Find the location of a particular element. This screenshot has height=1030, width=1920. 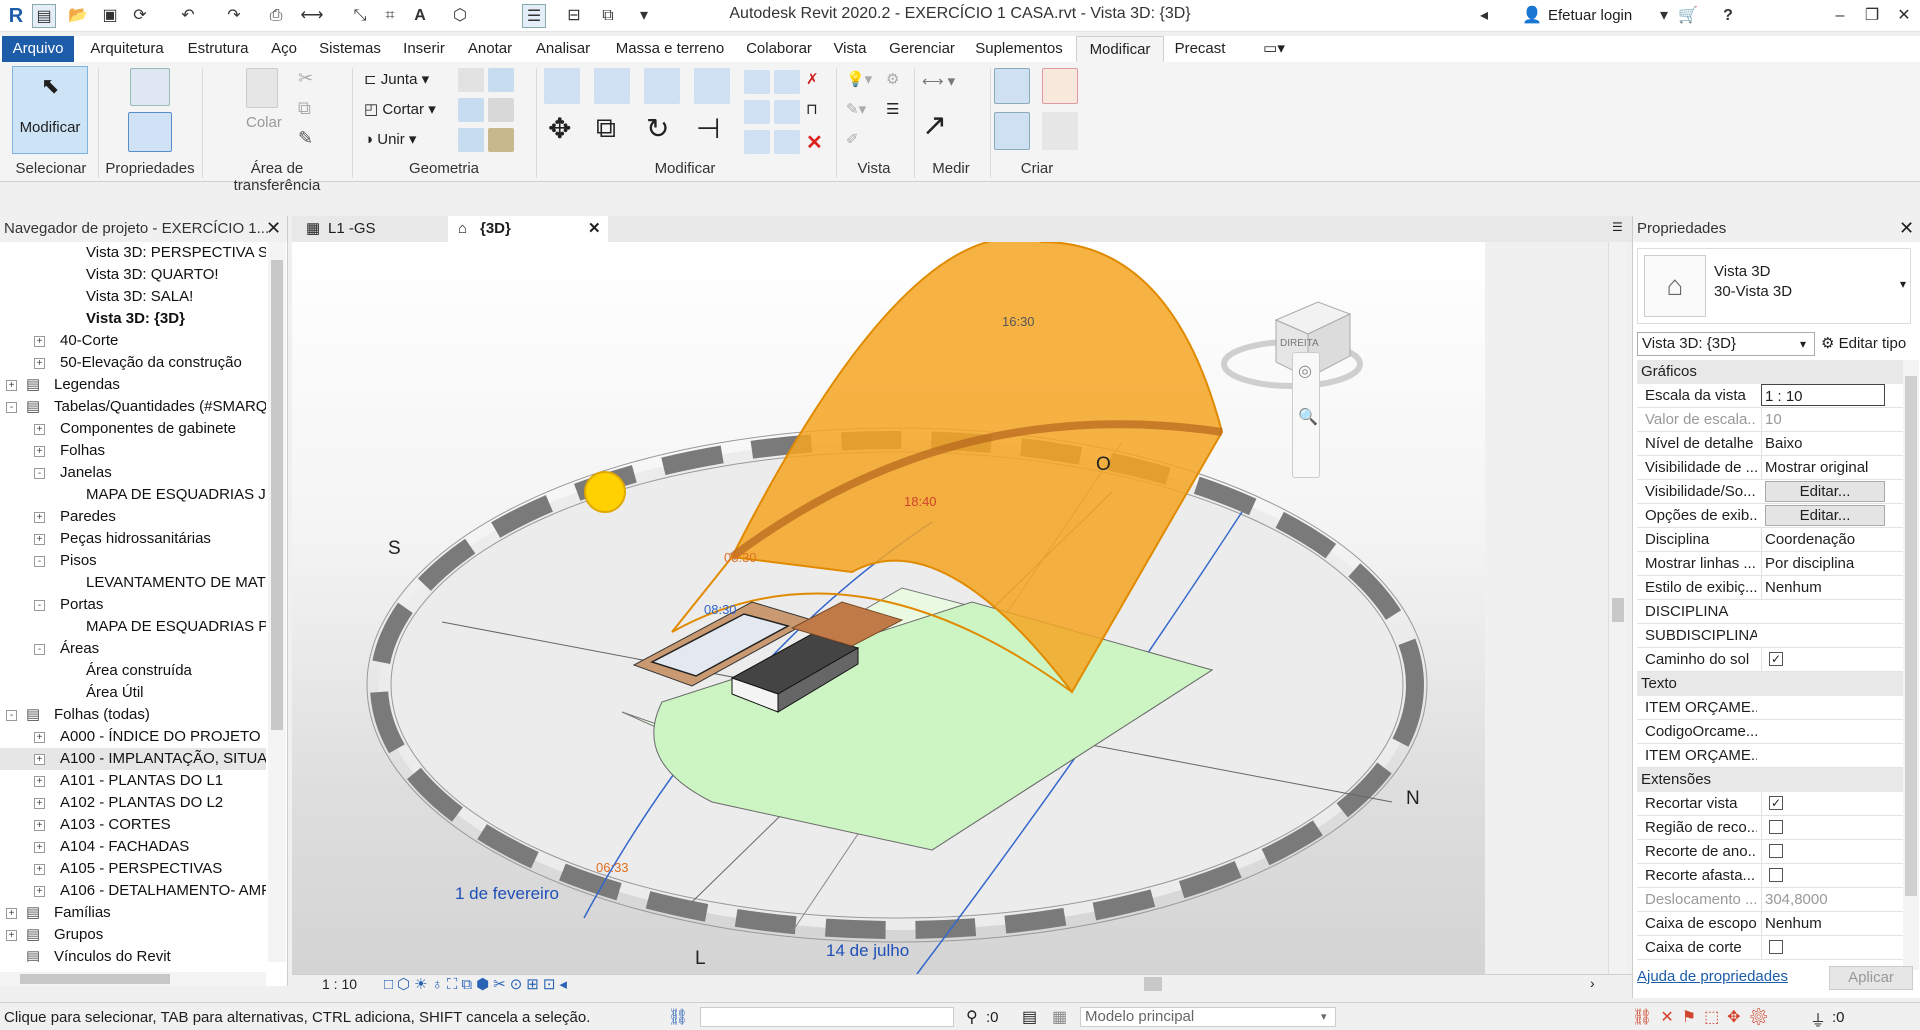

property-row: Recortar vista ✓ is located at coordinates (1771, 804).